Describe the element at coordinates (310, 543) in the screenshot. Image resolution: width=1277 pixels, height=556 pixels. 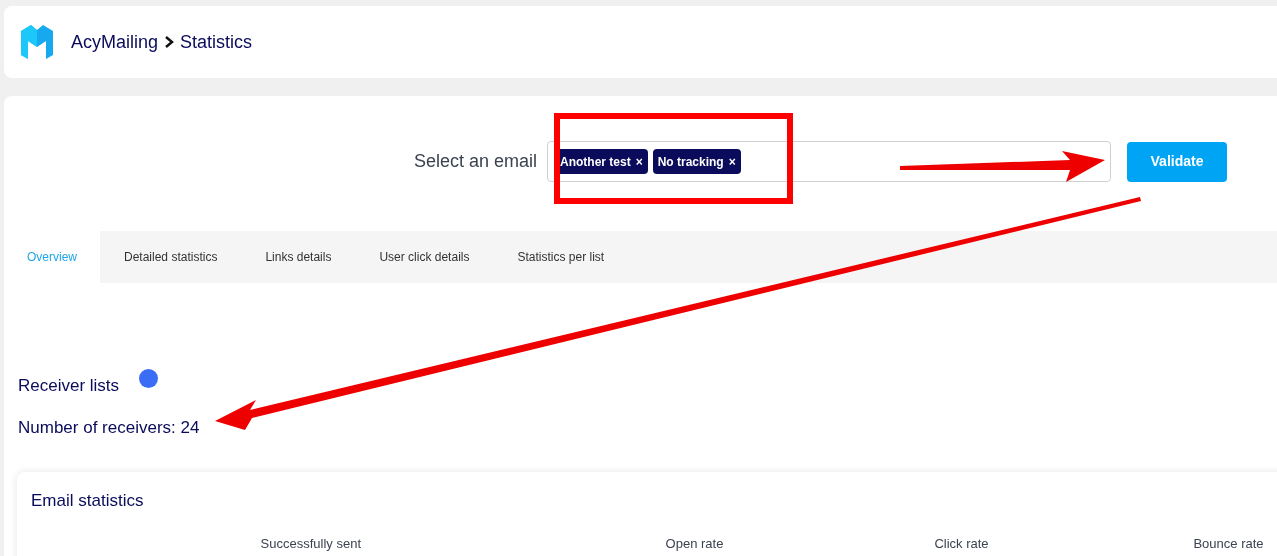
I see `column-label: Successfully sent` at that location.